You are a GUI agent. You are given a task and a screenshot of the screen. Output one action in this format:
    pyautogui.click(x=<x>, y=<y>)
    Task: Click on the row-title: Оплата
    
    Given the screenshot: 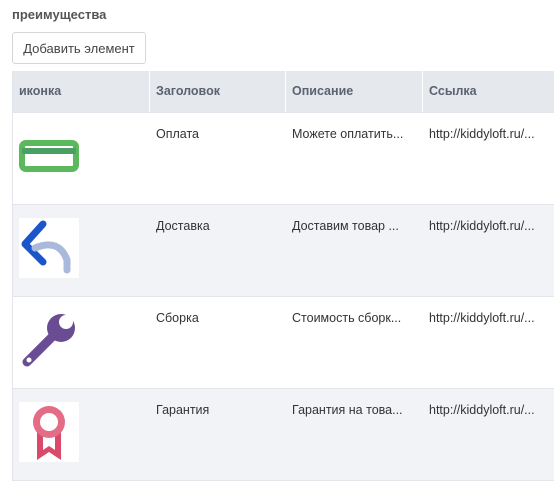 What is the action you would take?
    pyautogui.click(x=177, y=134)
    